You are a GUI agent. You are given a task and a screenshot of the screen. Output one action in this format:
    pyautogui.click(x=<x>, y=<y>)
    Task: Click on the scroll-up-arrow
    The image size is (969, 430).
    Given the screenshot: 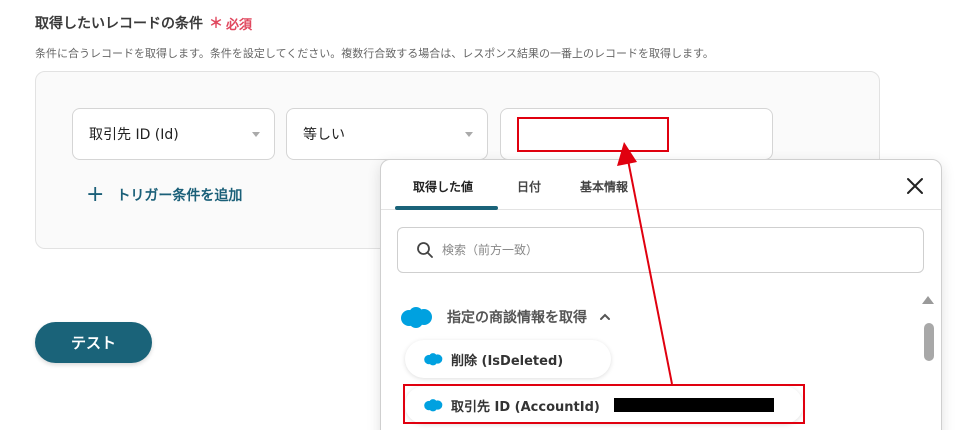 What is the action you would take?
    pyautogui.click(x=928, y=300)
    